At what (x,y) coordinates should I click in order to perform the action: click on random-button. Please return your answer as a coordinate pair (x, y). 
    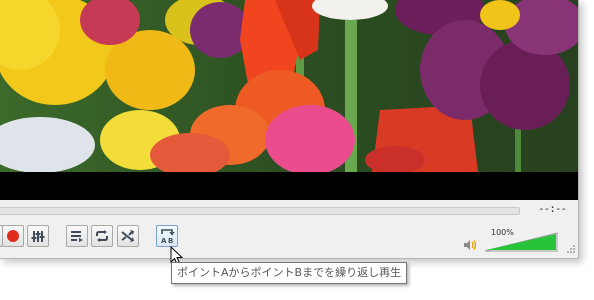
    Looking at the image, I should click on (128, 236).